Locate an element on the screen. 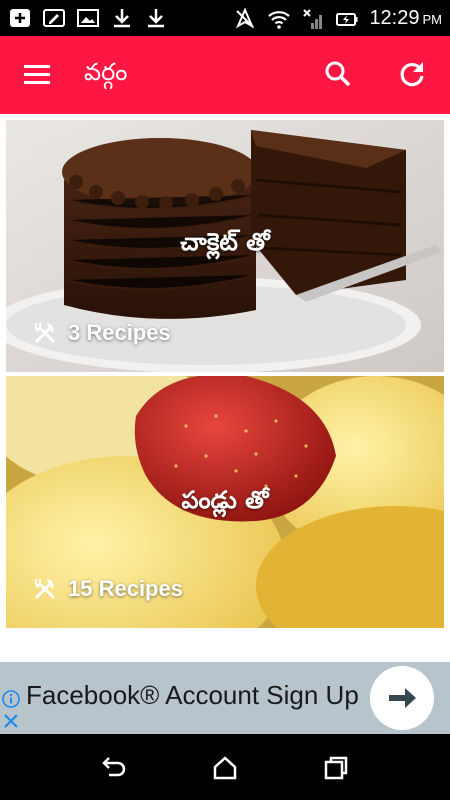  arrow-right-icon is located at coordinates (402, 698).